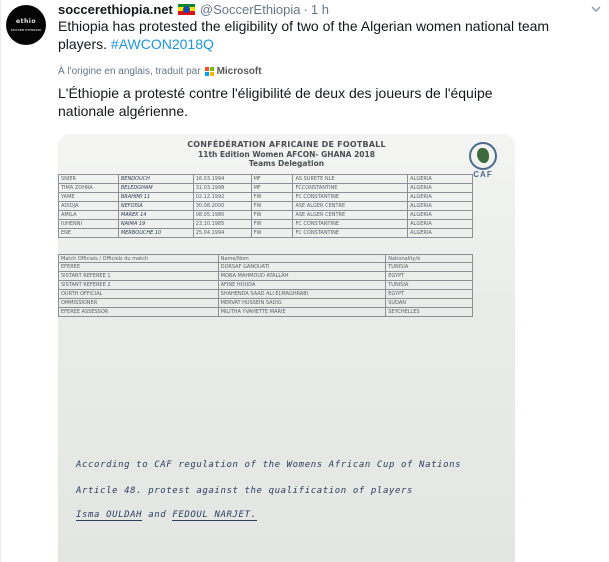 The height and width of the screenshot is (562, 609). What do you see at coordinates (302, 258) in the screenshot?
I see `header-name: Name/Nom` at bounding box center [302, 258].